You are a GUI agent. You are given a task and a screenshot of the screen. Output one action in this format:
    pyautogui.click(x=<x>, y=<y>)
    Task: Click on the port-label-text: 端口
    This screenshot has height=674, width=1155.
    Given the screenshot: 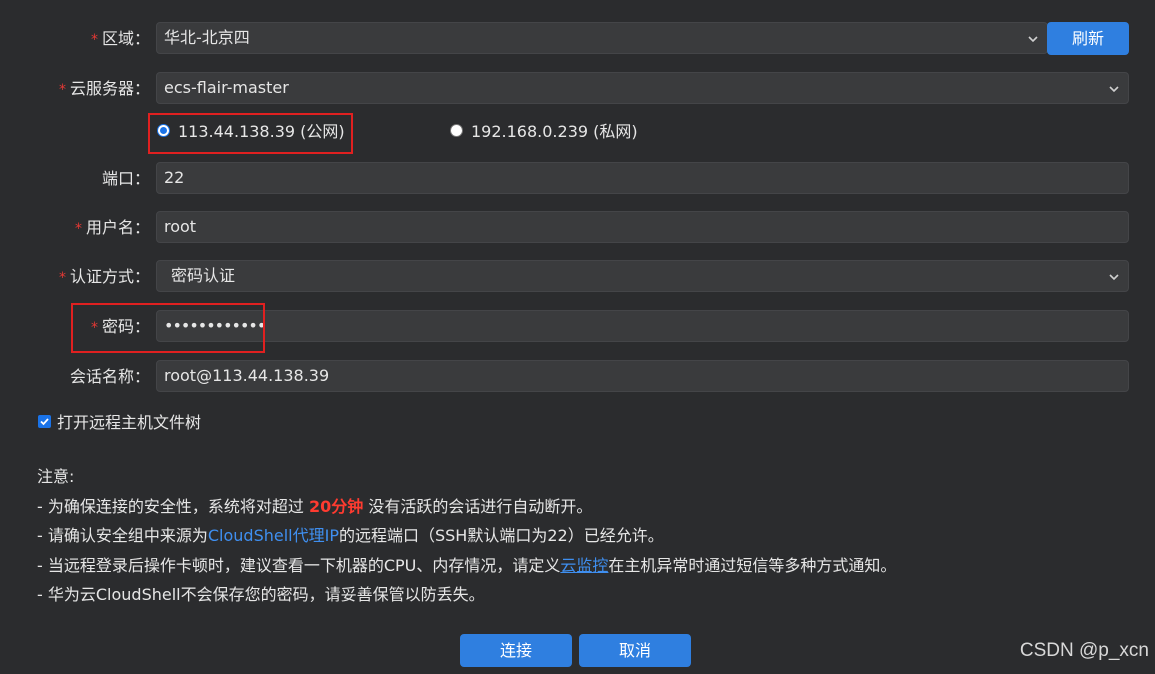 What is the action you would take?
    pyautogui.click(x=117, y=178)
    